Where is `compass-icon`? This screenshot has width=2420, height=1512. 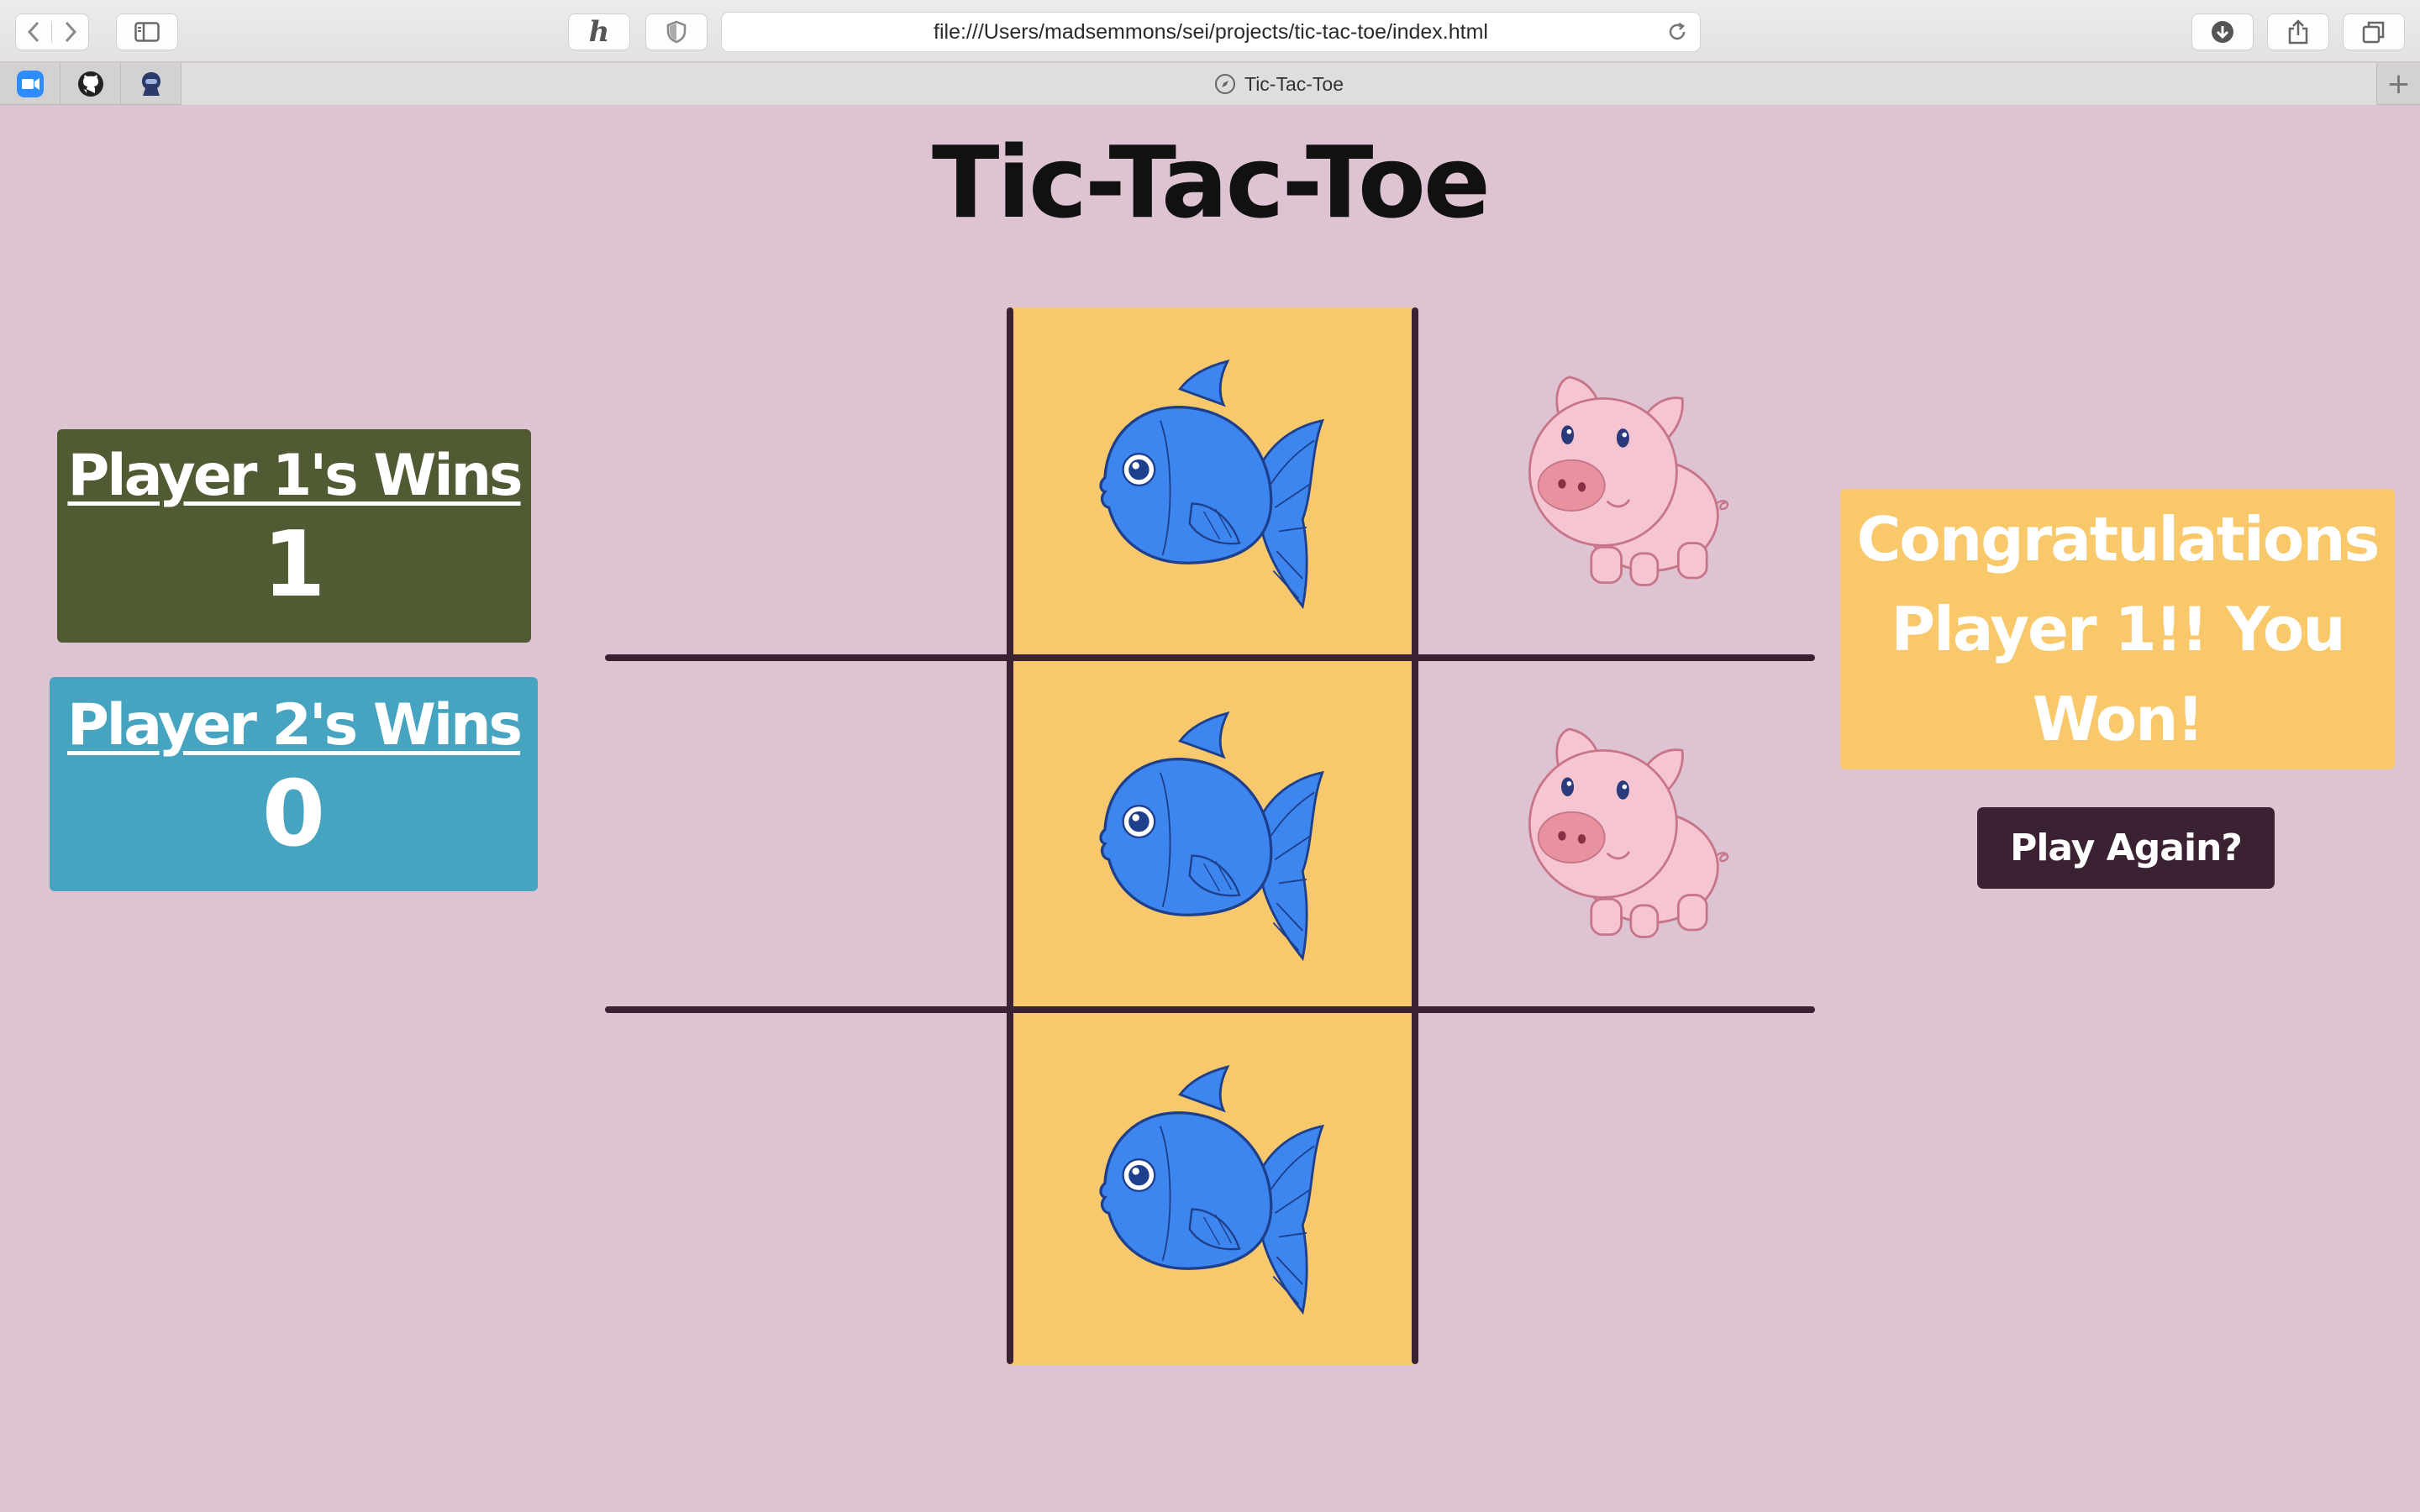
compass-icon is located at coordinates (1225, 84).